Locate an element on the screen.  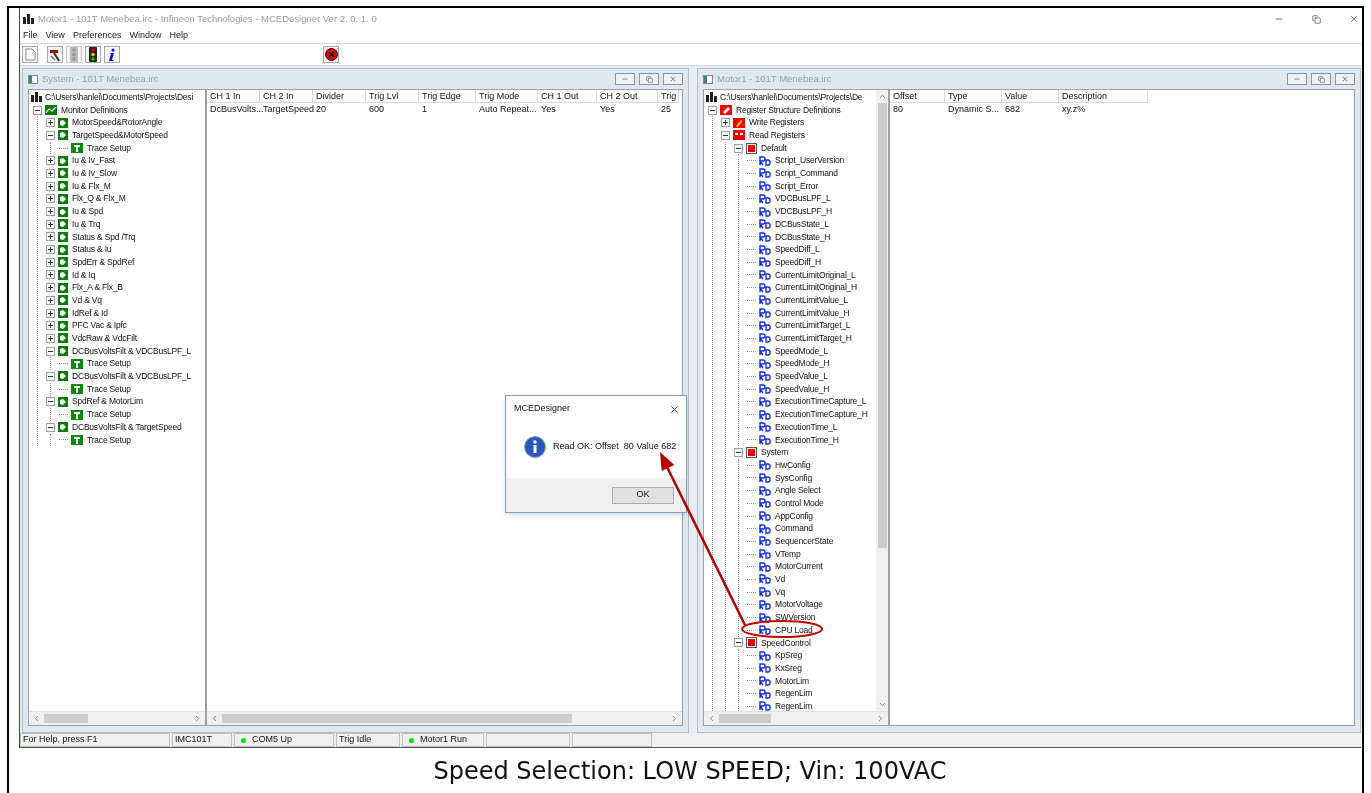
tree-item: VTemp is located at coordinates (788, 554).